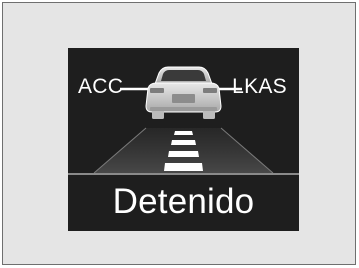  What do you see at coordinates (259, 86) in the screenshot?
I see `lkas-label: LKAS` at bounding box center [259, 86].